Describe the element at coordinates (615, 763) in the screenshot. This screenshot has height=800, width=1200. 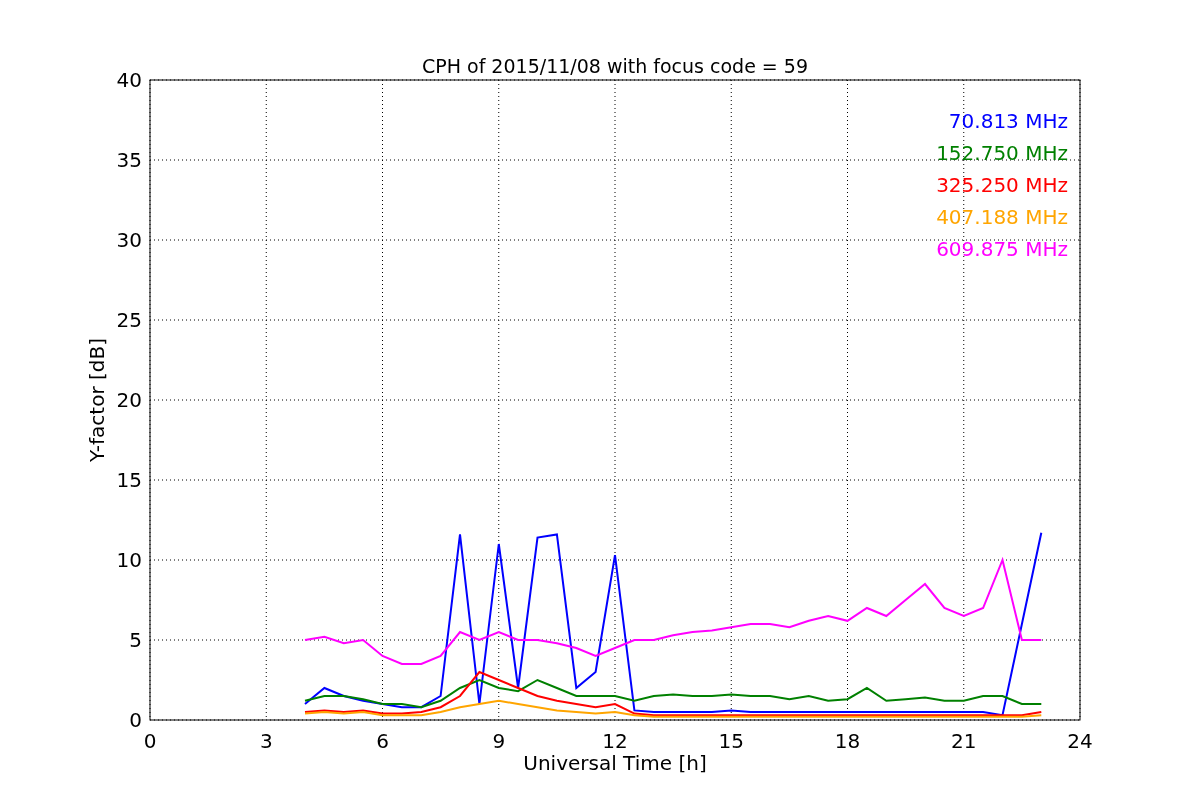
I see `axis-label: Universal Time [h]` at that location.